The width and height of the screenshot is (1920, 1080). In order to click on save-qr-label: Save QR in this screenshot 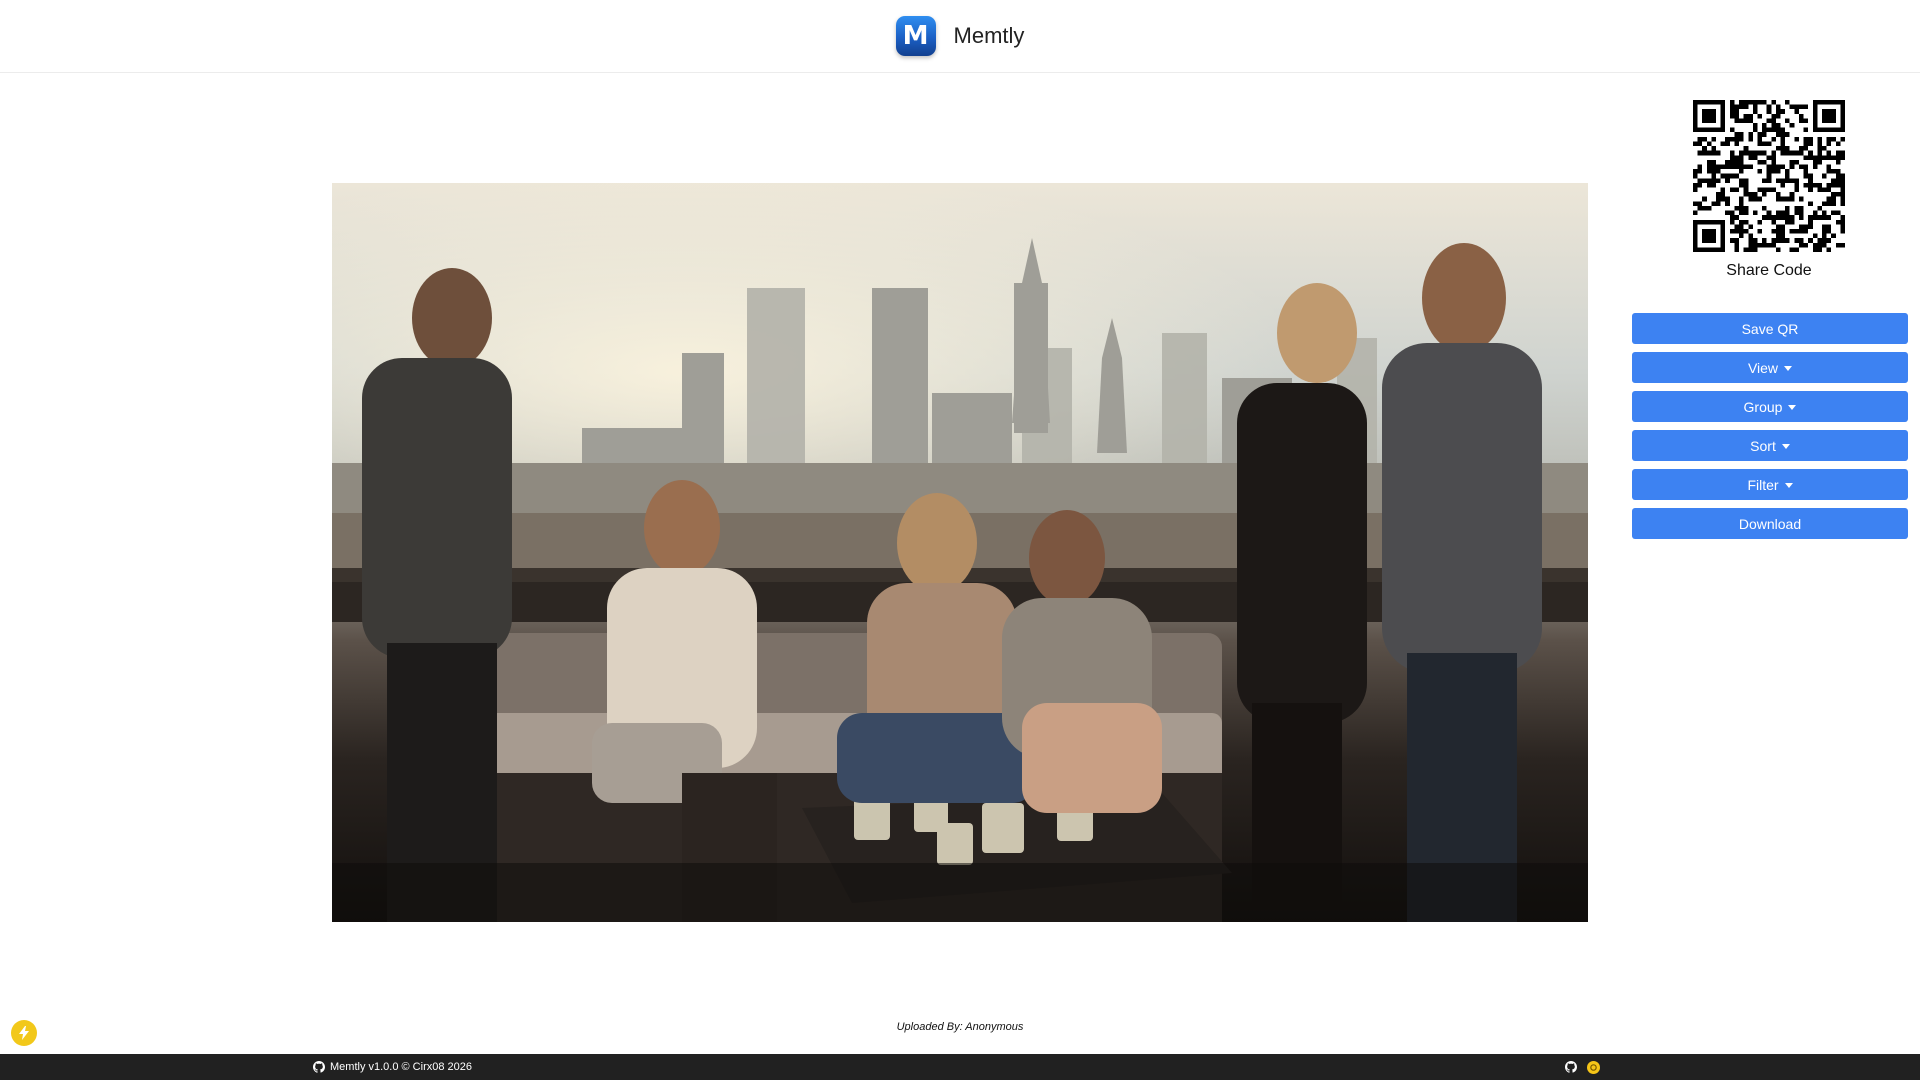, I will do `click(1770, 328)`.